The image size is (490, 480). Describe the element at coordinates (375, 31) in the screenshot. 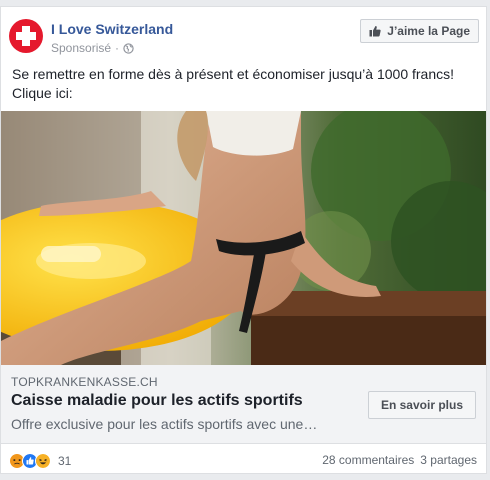

I see `thumbs-up-icon` at that location.